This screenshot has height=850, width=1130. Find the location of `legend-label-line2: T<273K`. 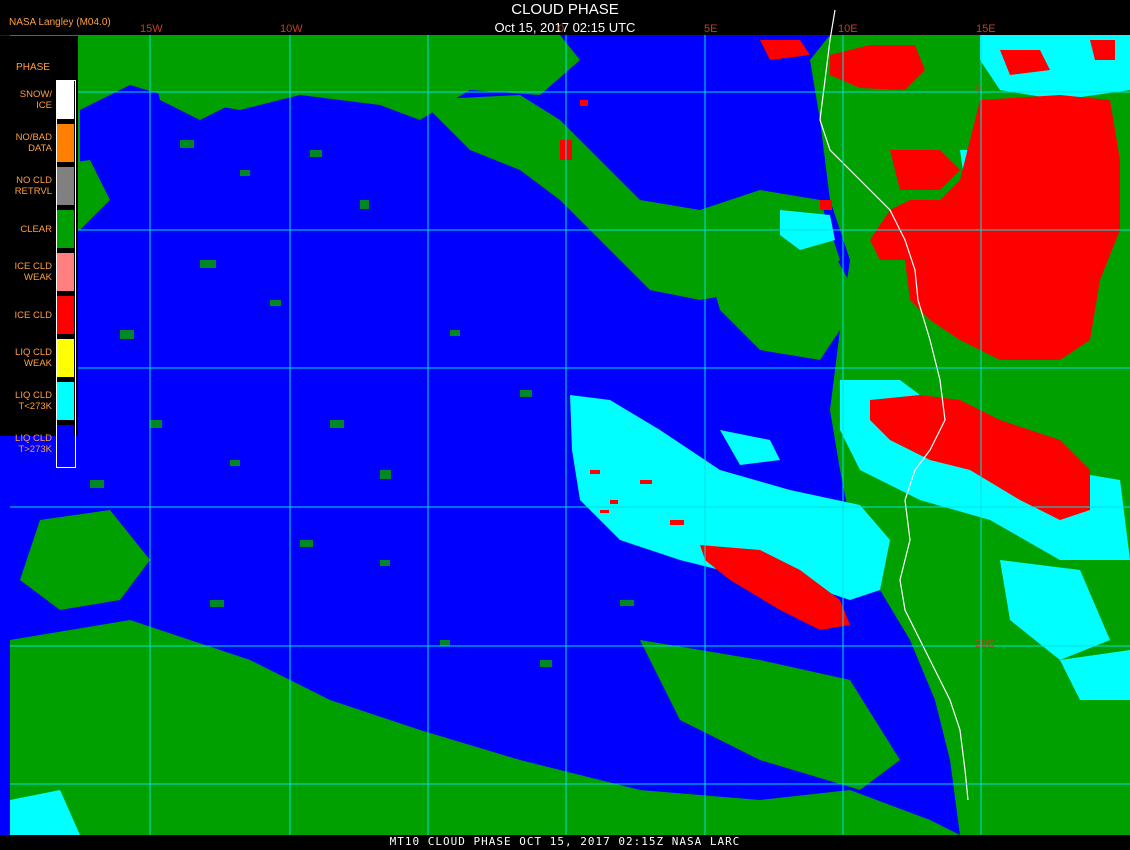

legend-label-line2: T<273K is located at coordinates (35, 406).